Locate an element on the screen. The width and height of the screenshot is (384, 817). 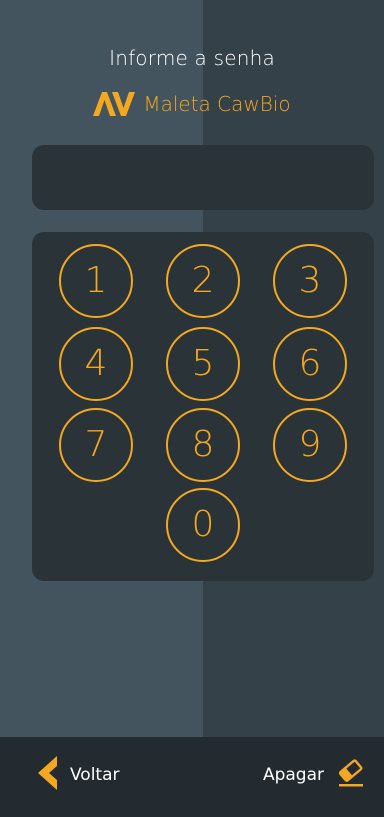
key-2: 2 is located at coordinates (203, 281).